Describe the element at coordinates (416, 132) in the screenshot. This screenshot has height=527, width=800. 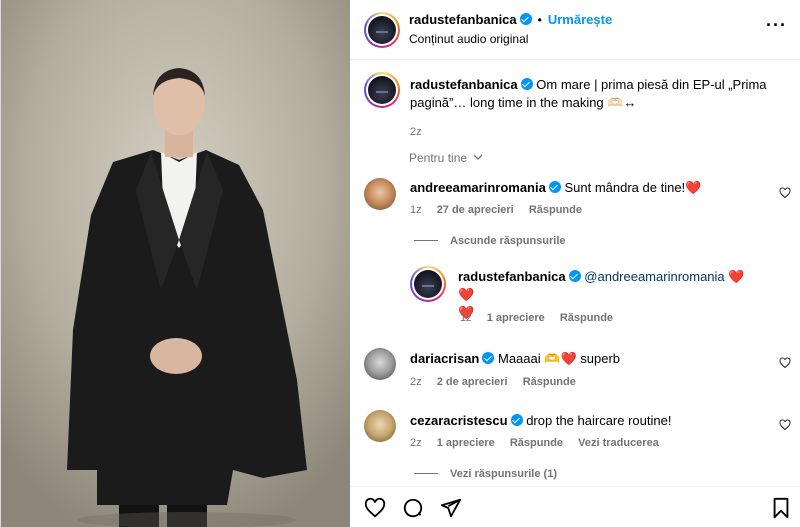
I see `caption-time: 2z` at that location.